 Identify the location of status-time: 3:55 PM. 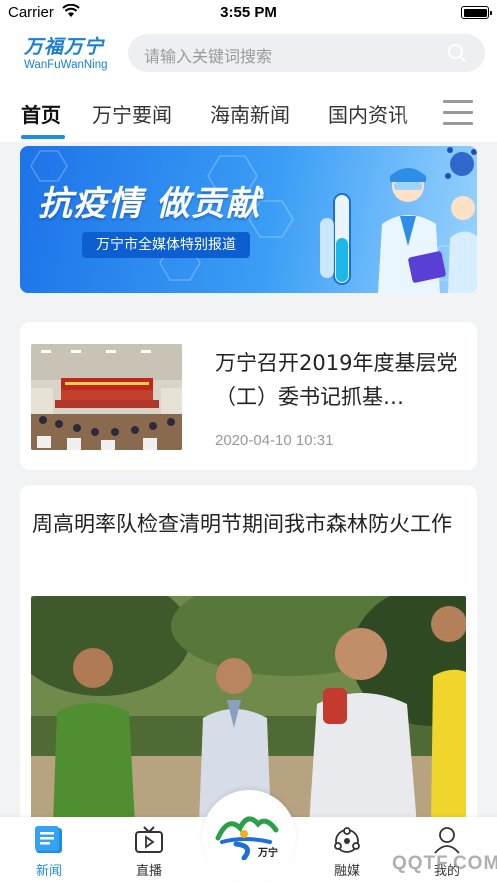
(248, 12).